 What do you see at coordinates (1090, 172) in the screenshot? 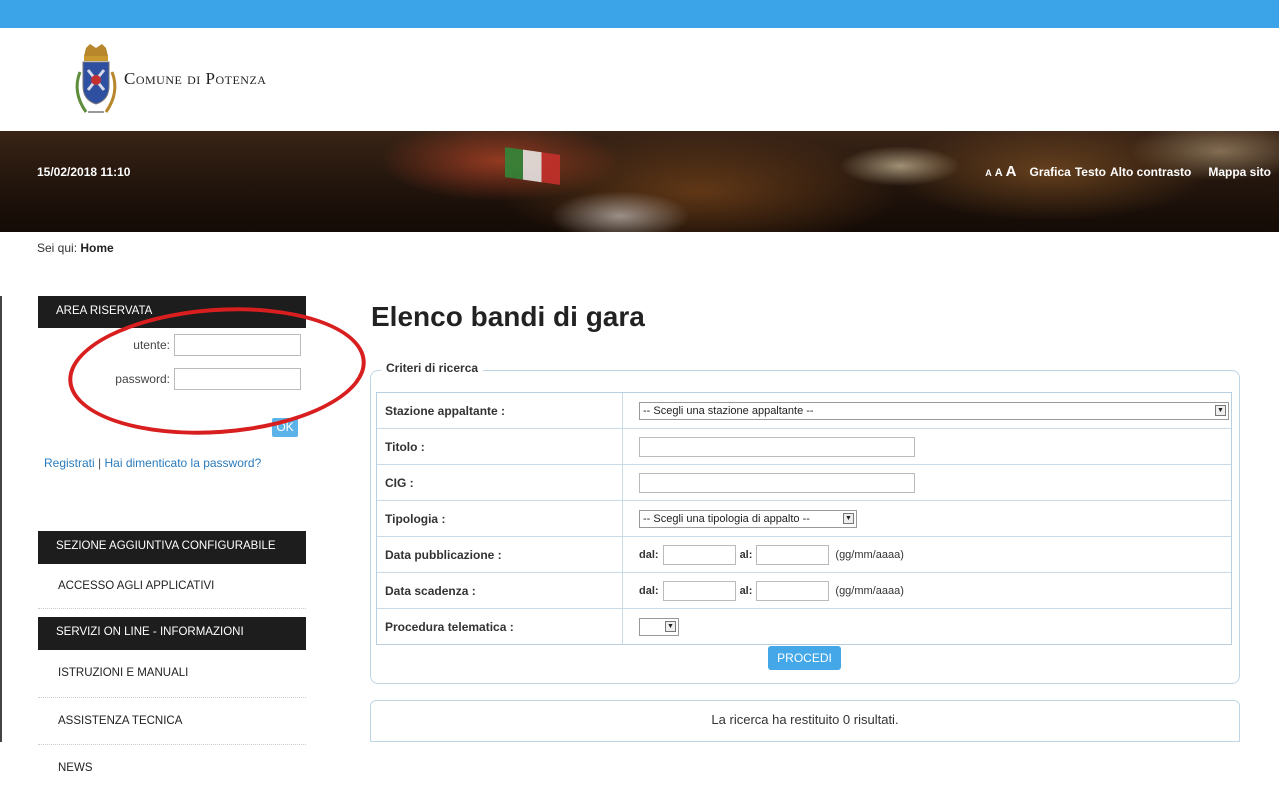
I see `link-testo: Testo` at bounding box center [1090, 172].